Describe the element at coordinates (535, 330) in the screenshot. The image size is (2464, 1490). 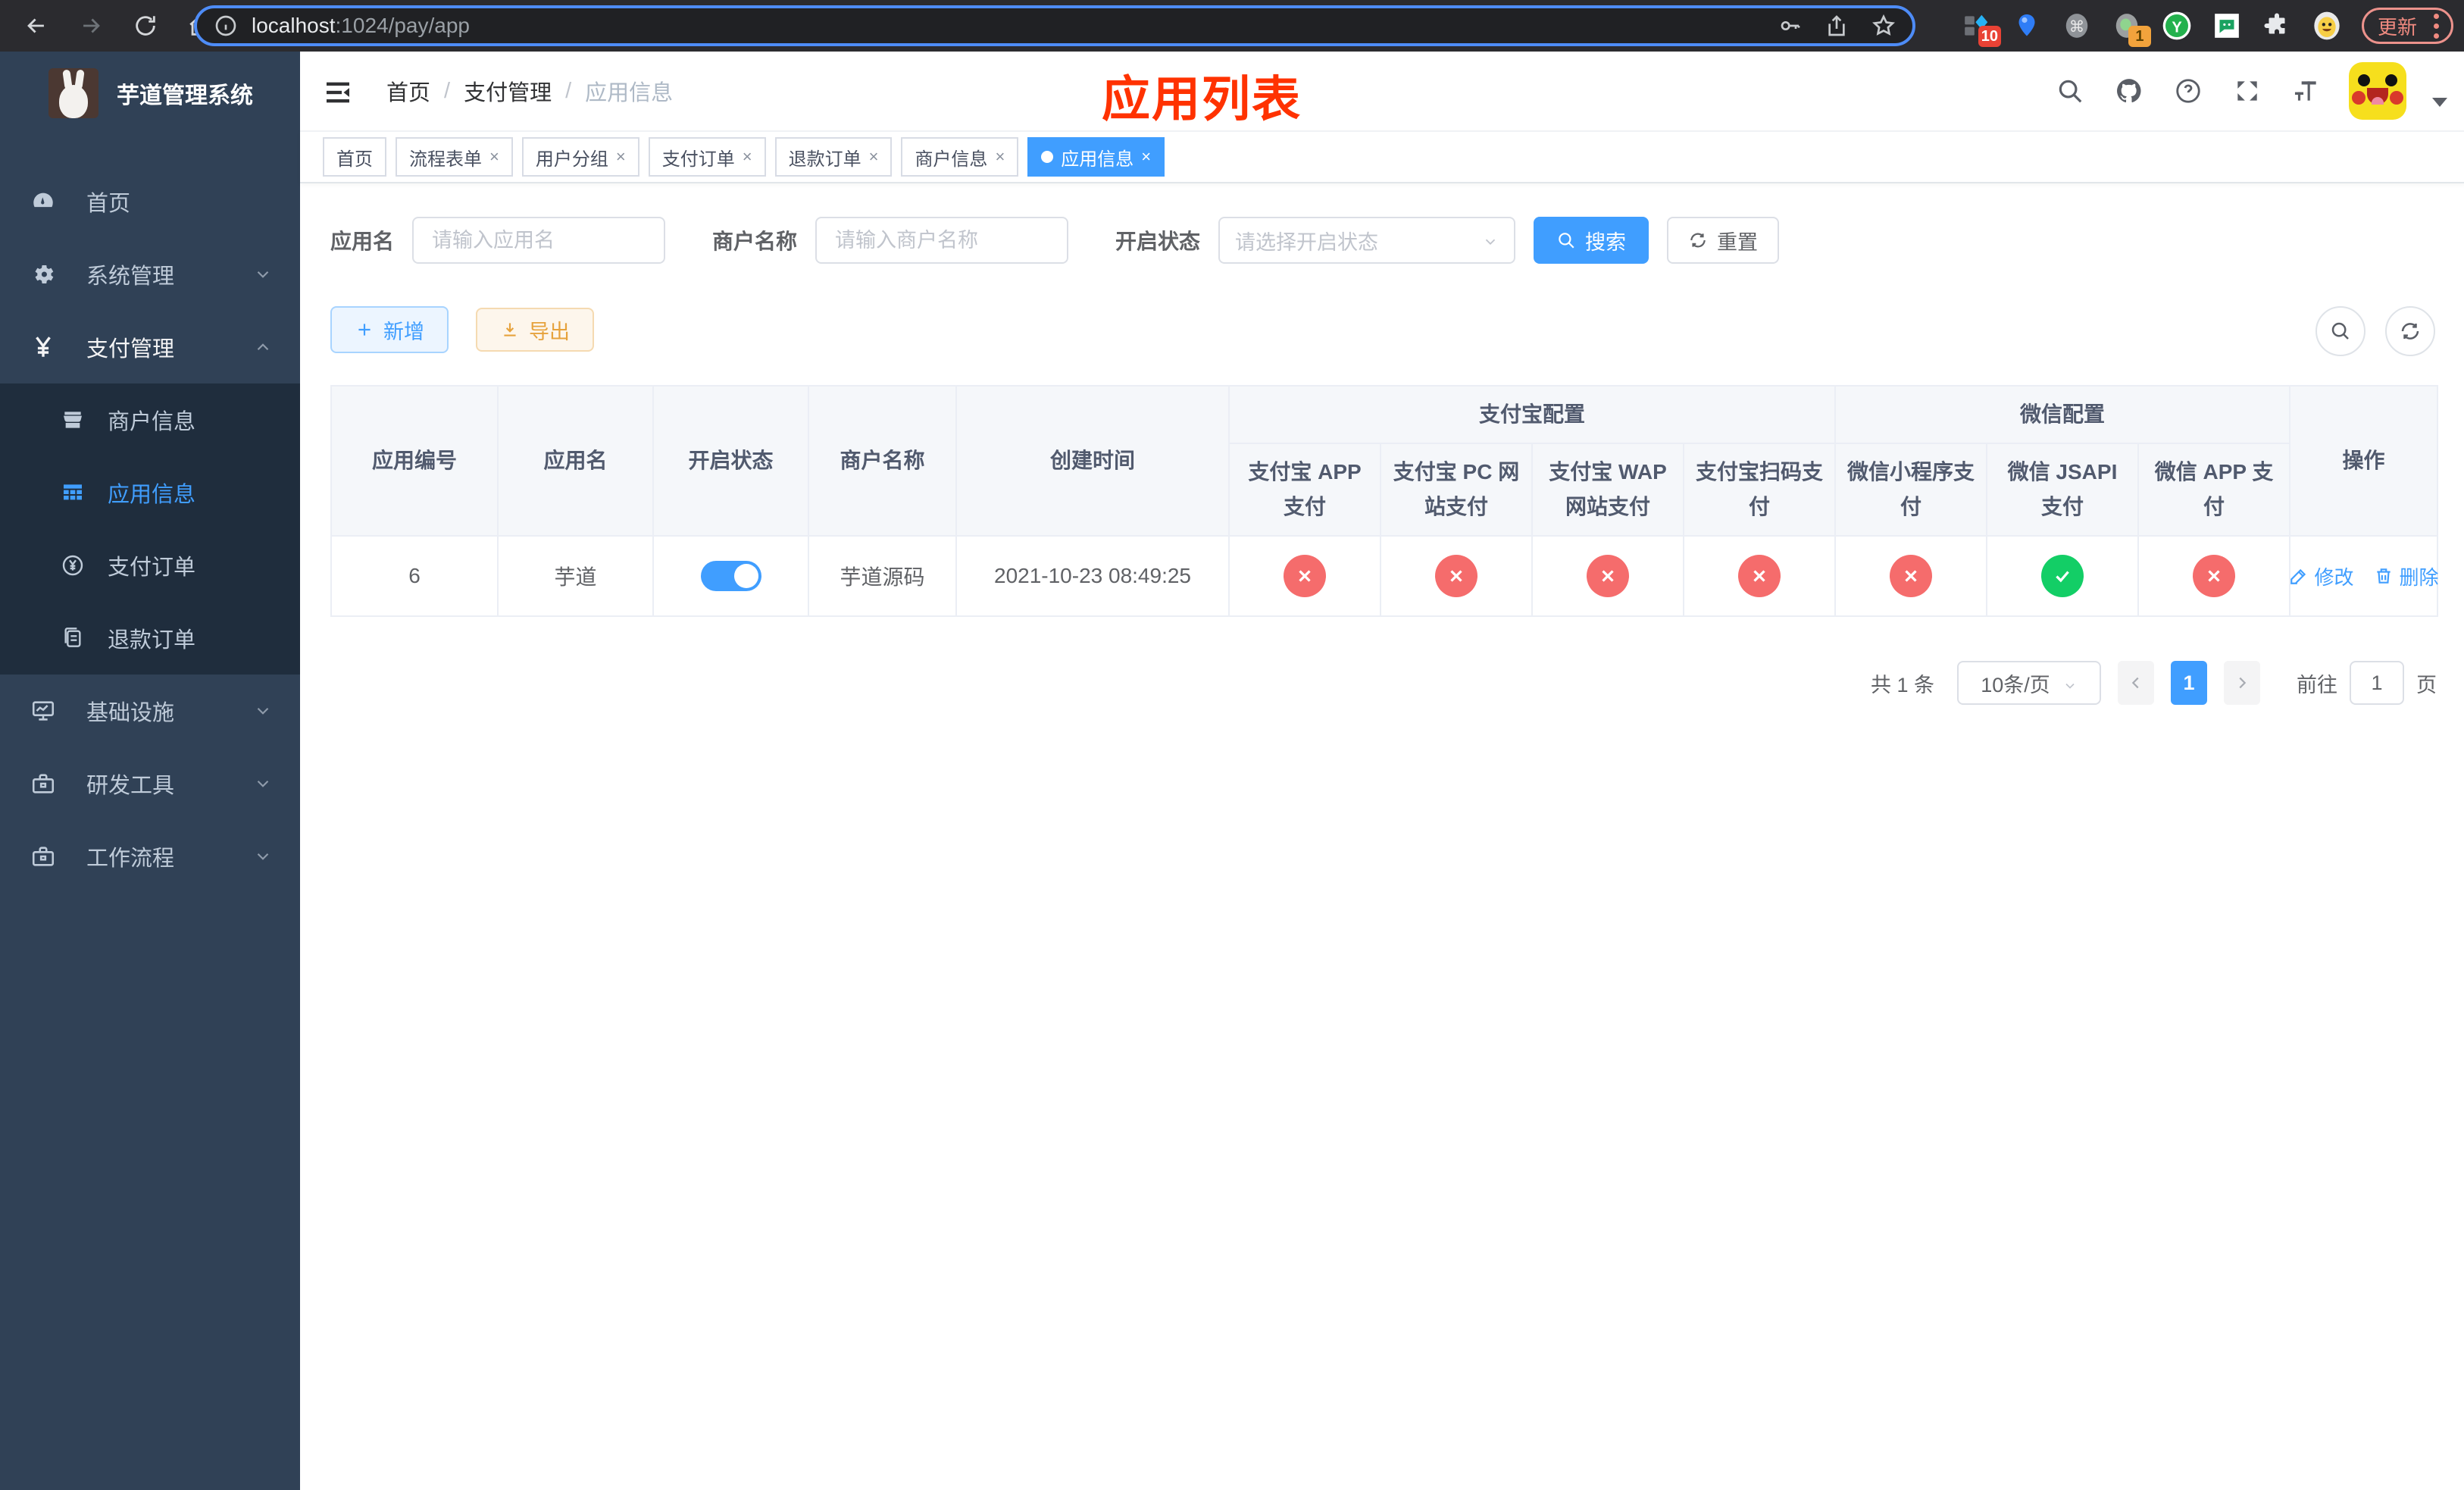
I see `export-button: 导出` at that location.